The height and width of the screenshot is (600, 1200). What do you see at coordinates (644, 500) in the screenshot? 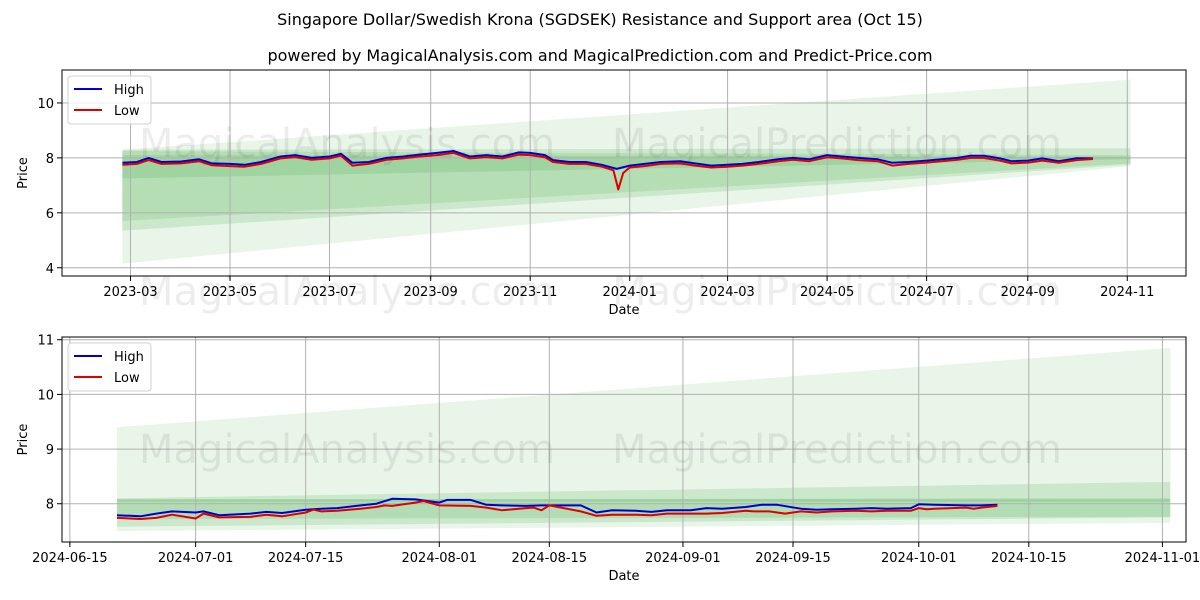
I see `resistance-line` at bounding box center [644, 500].